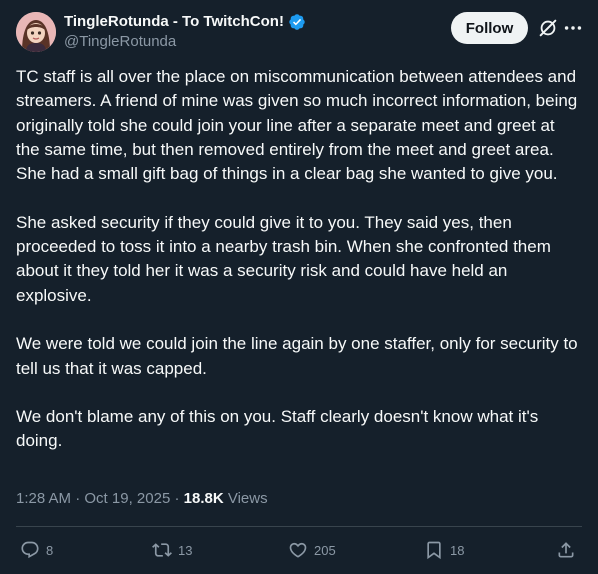 This screenshot has width=598, height=574. Describe the element at coordinates (434, 550) in the screenshot. I see `bookmark-icon` at that location.